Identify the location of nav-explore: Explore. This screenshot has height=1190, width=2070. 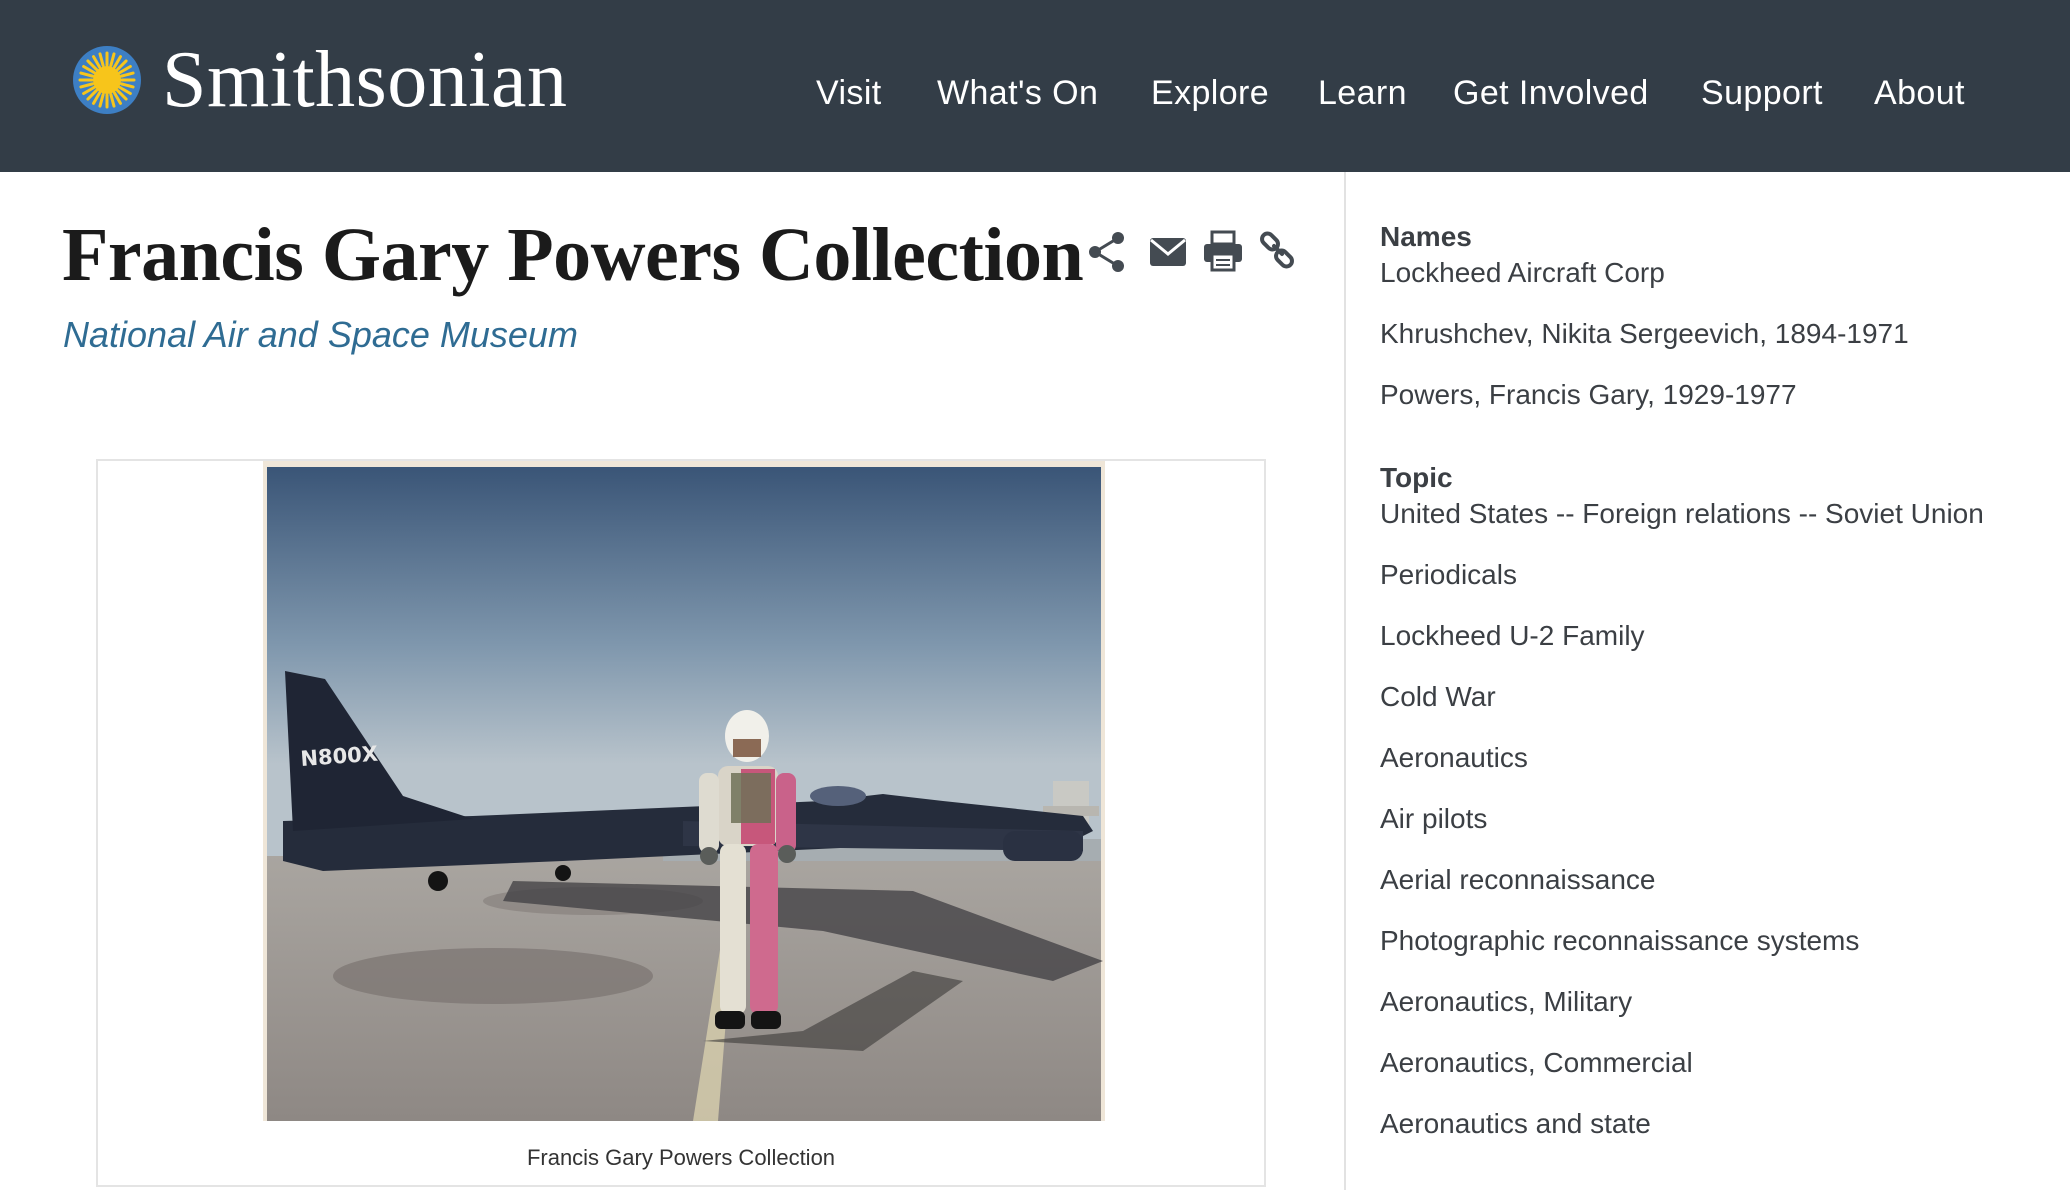
(1210, 93).